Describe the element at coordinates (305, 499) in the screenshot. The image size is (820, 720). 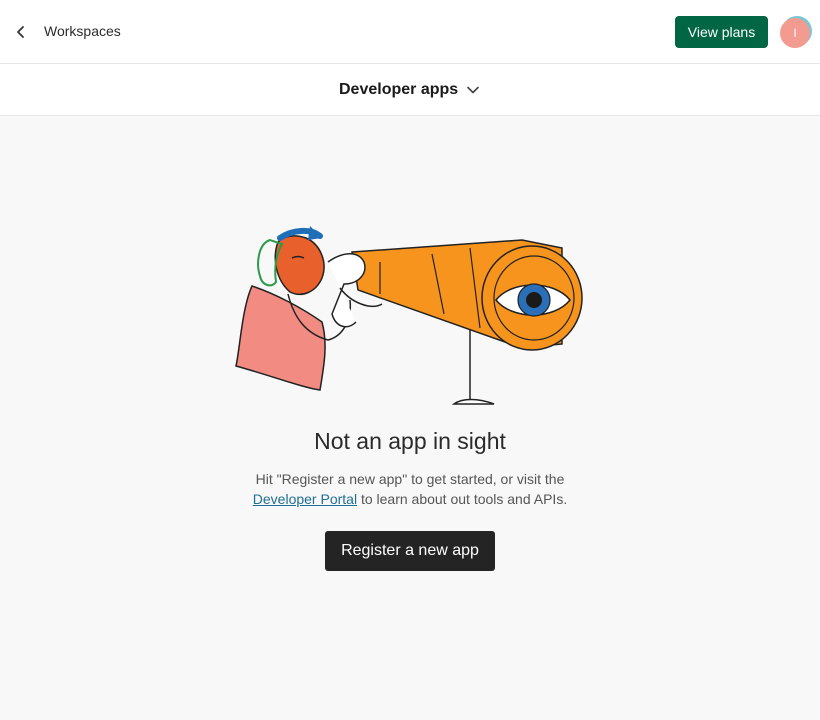
I see `developer-portal-link: Developer Portal` at that location.